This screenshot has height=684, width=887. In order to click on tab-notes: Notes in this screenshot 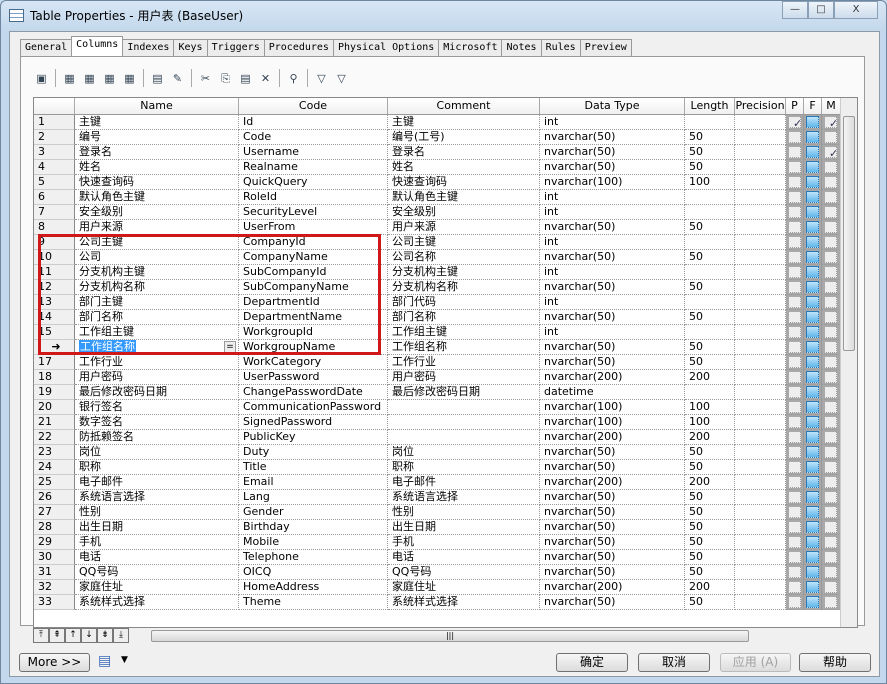, I will do `click(521, 47)`.